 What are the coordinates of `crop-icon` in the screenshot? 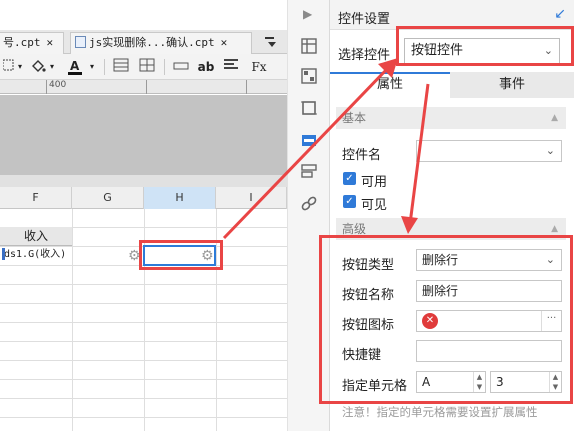 It's located at (309, 108).